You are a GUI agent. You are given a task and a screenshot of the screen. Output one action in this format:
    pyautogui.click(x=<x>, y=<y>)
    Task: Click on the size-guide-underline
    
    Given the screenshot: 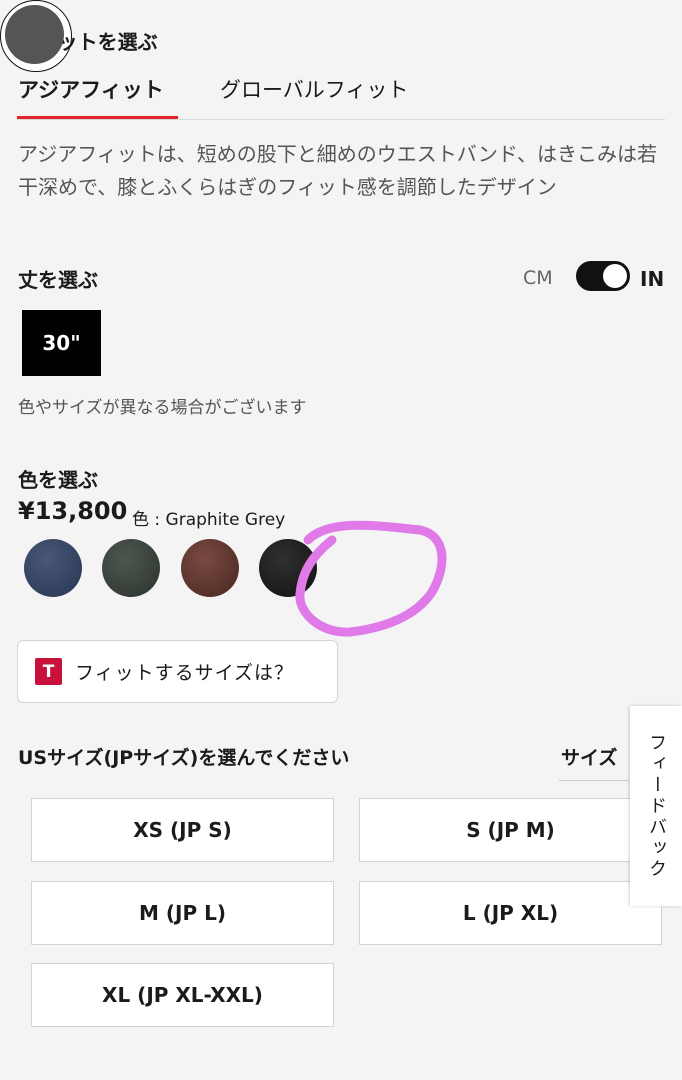 What is the action you would take?
    pyautogui.click(x=594, y=780)
    